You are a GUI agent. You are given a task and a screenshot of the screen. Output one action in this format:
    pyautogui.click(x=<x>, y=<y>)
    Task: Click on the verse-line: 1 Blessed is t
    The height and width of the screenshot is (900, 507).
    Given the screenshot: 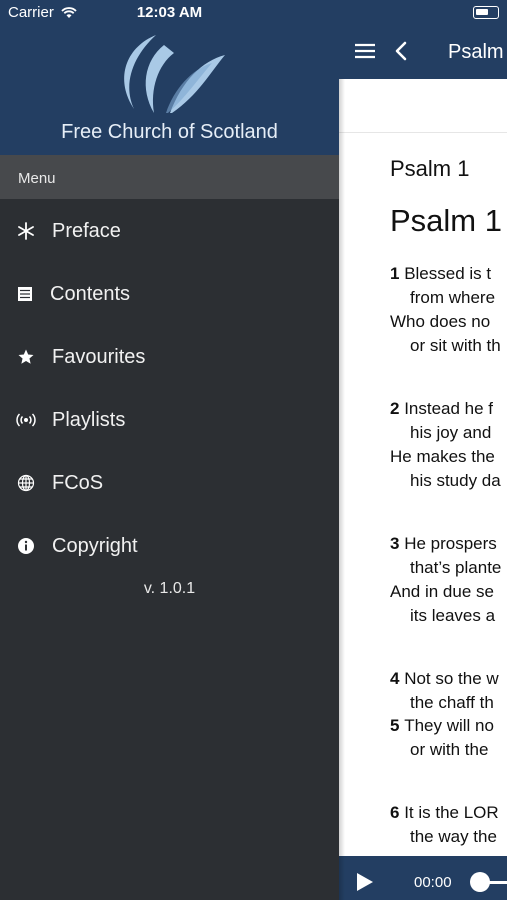 What is the action you would take?
    pyautogui.click(x=440, y=274)
    